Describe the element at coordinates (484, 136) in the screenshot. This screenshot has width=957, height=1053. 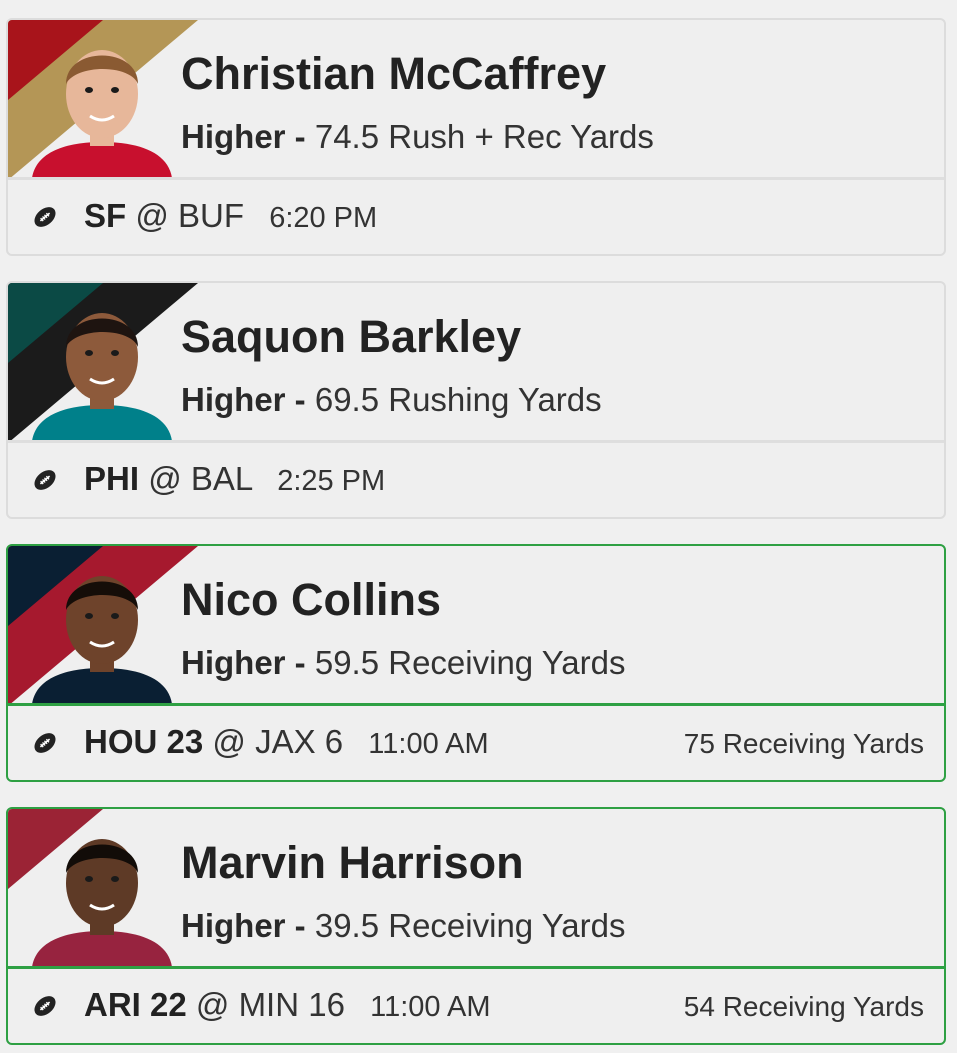
I see `pick-stat-line: 74.5 Rush + Rec Yards` at that location.